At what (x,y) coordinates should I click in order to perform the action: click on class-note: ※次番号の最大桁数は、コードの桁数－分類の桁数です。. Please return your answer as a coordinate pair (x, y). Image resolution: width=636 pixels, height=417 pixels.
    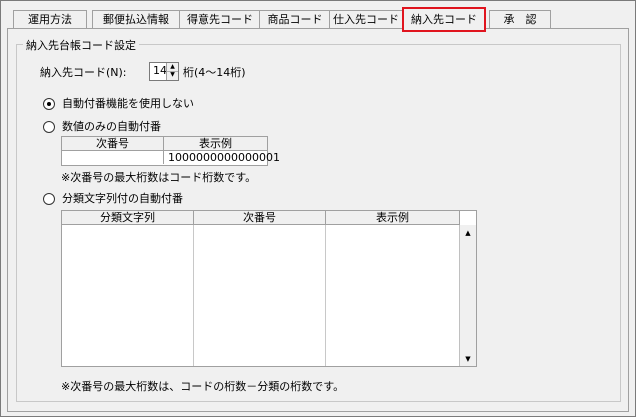
    Looking at the image, I should click on (203, 386).